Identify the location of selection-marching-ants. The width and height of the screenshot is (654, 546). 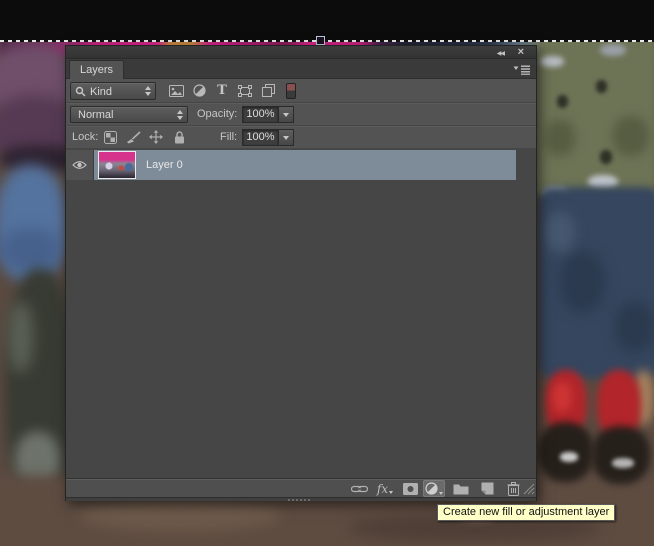
(327, 41).